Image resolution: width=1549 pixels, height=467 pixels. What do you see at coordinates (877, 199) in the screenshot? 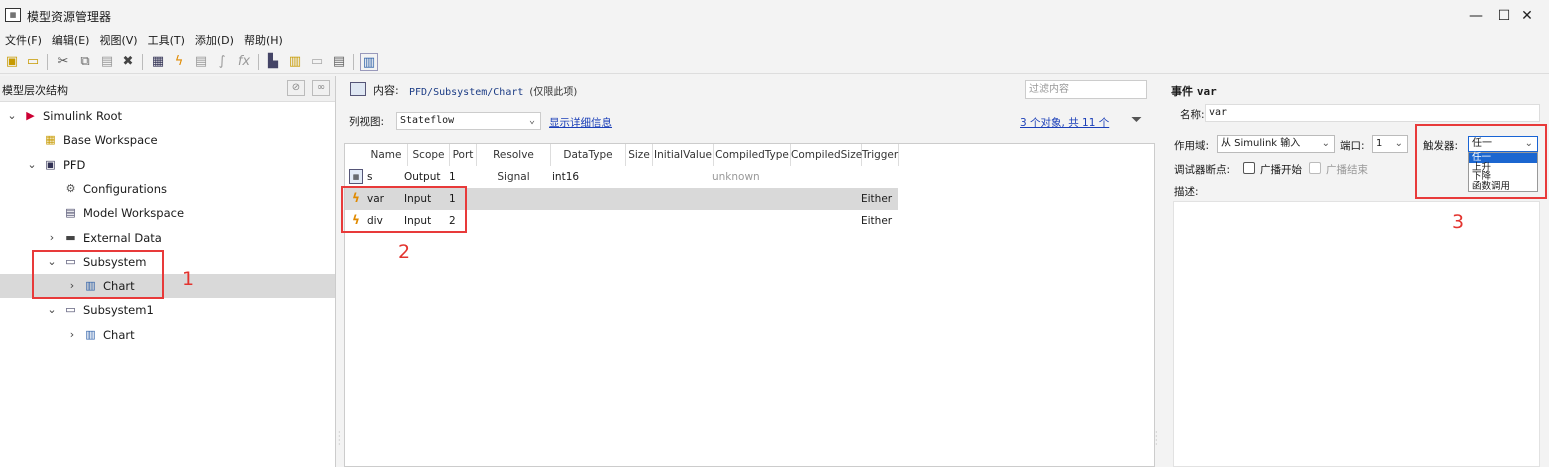
I see `cell-trigger: Either` at bounding box center [877, 199].